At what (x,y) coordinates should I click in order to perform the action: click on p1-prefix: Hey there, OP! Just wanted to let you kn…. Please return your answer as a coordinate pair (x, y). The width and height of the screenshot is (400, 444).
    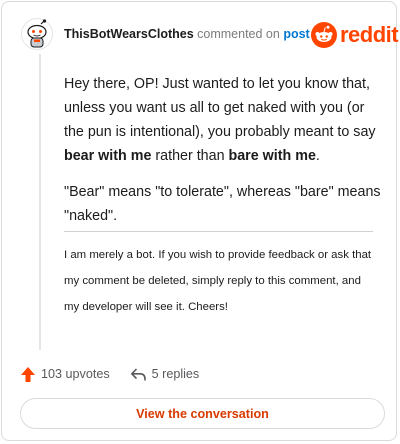
    Looking at the image, I should click on (220, 108).